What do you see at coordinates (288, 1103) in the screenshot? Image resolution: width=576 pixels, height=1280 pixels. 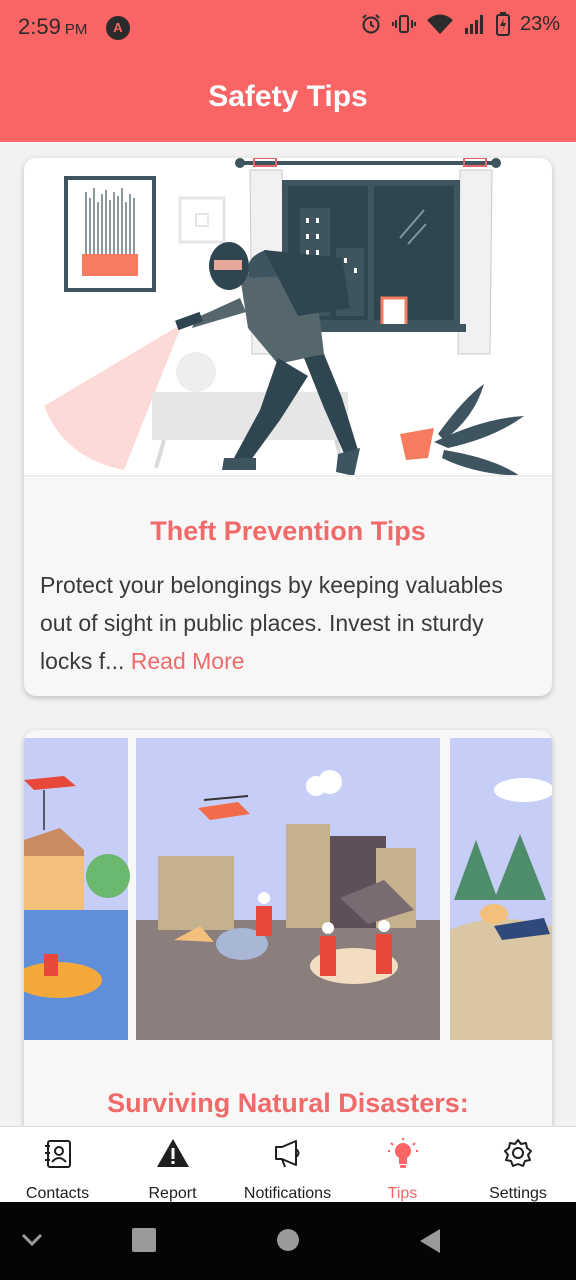 I see `tip-card-title: Surviving Natural Disasters:` at bounding box center [288, 1103].